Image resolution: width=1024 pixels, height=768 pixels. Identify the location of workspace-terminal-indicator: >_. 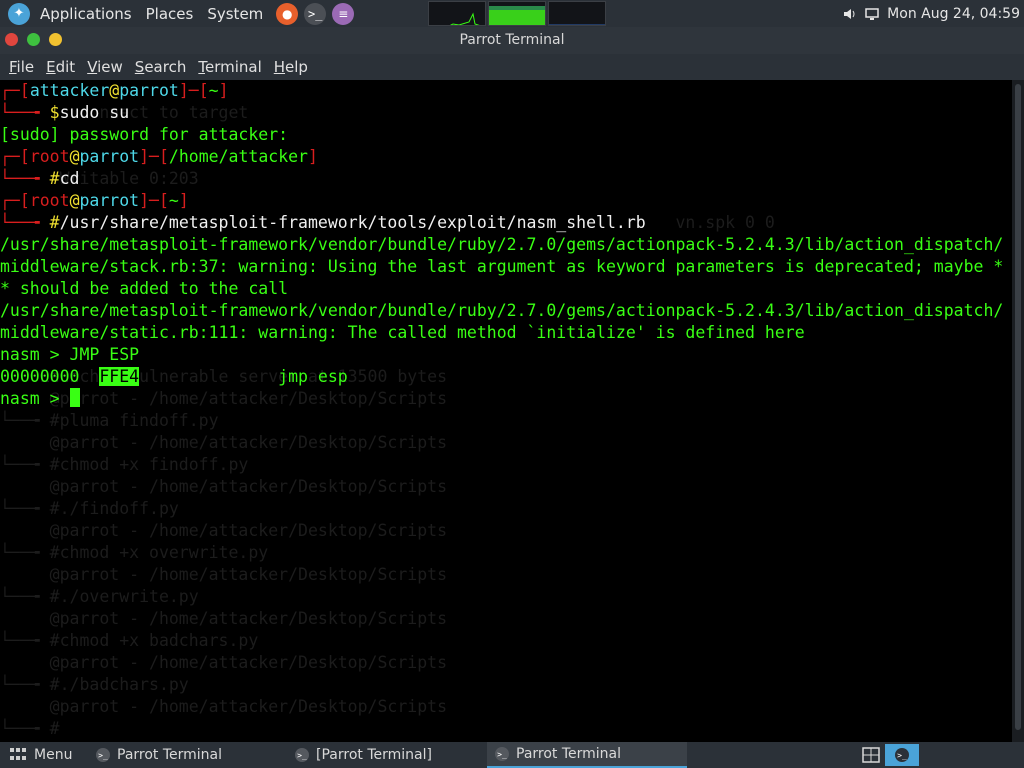
(902, 755).